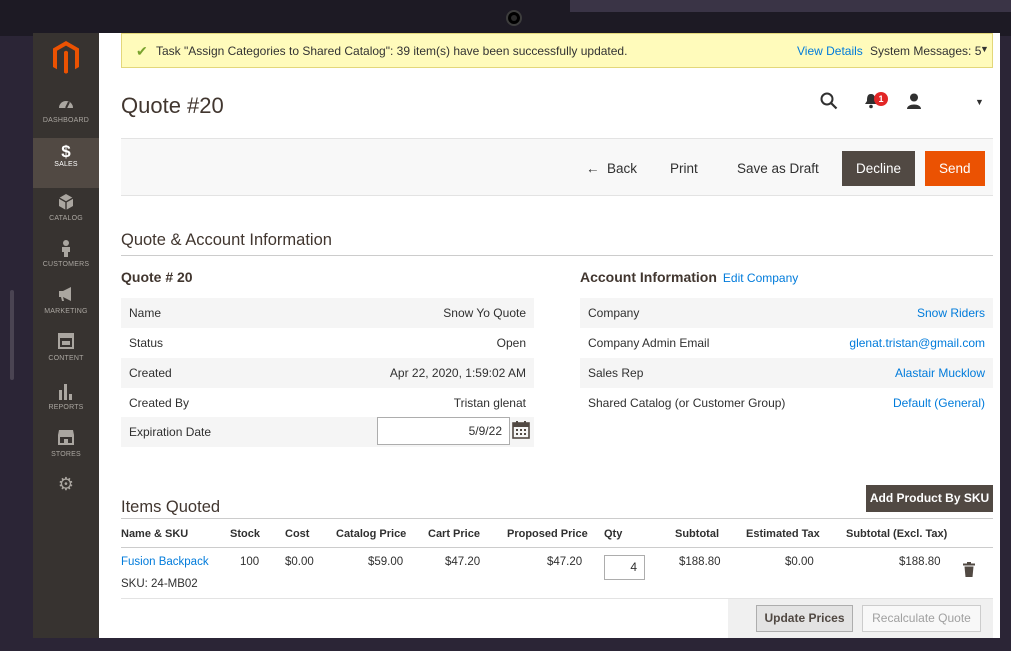 The width and height of the screenshot is (1011, 651). Describe the element at coordinates (159, 584) in the screenshot. I see `product-sku: SKU: 24-MB02` at that location.